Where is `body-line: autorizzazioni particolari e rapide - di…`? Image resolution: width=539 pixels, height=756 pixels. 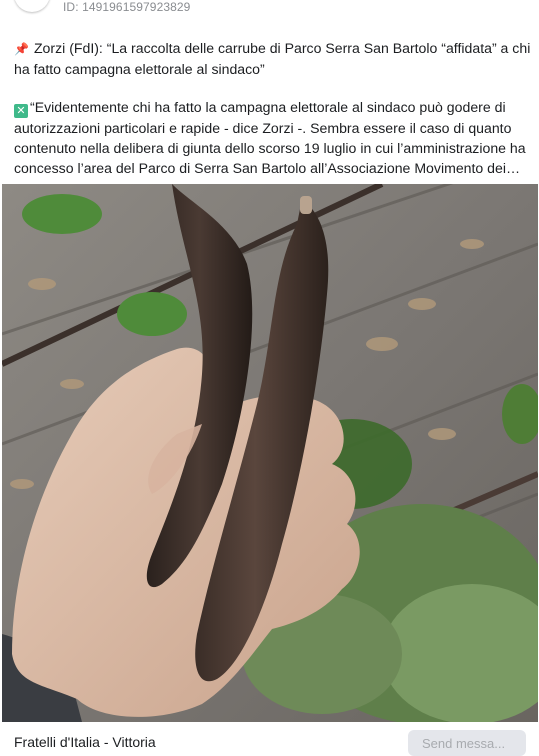 body-line: autorizzazioni particolari e rapide - di… is located at coordinates (263, 128).